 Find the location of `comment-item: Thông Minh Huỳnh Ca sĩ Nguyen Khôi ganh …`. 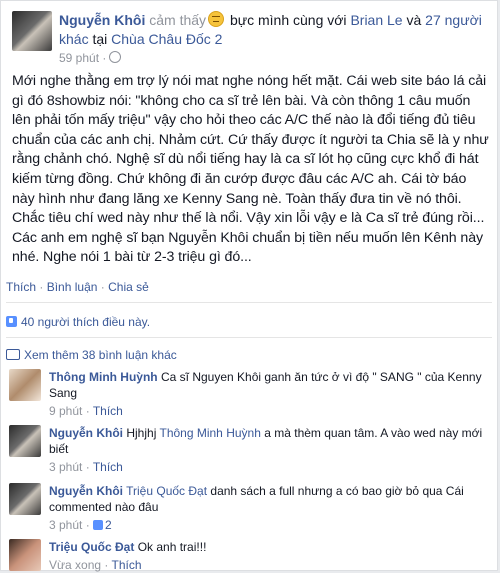

comment-item: Thông Minh Huỳnh Ca sĩ Nguyen Khôi ganh … is located at coordinates (248, 393).